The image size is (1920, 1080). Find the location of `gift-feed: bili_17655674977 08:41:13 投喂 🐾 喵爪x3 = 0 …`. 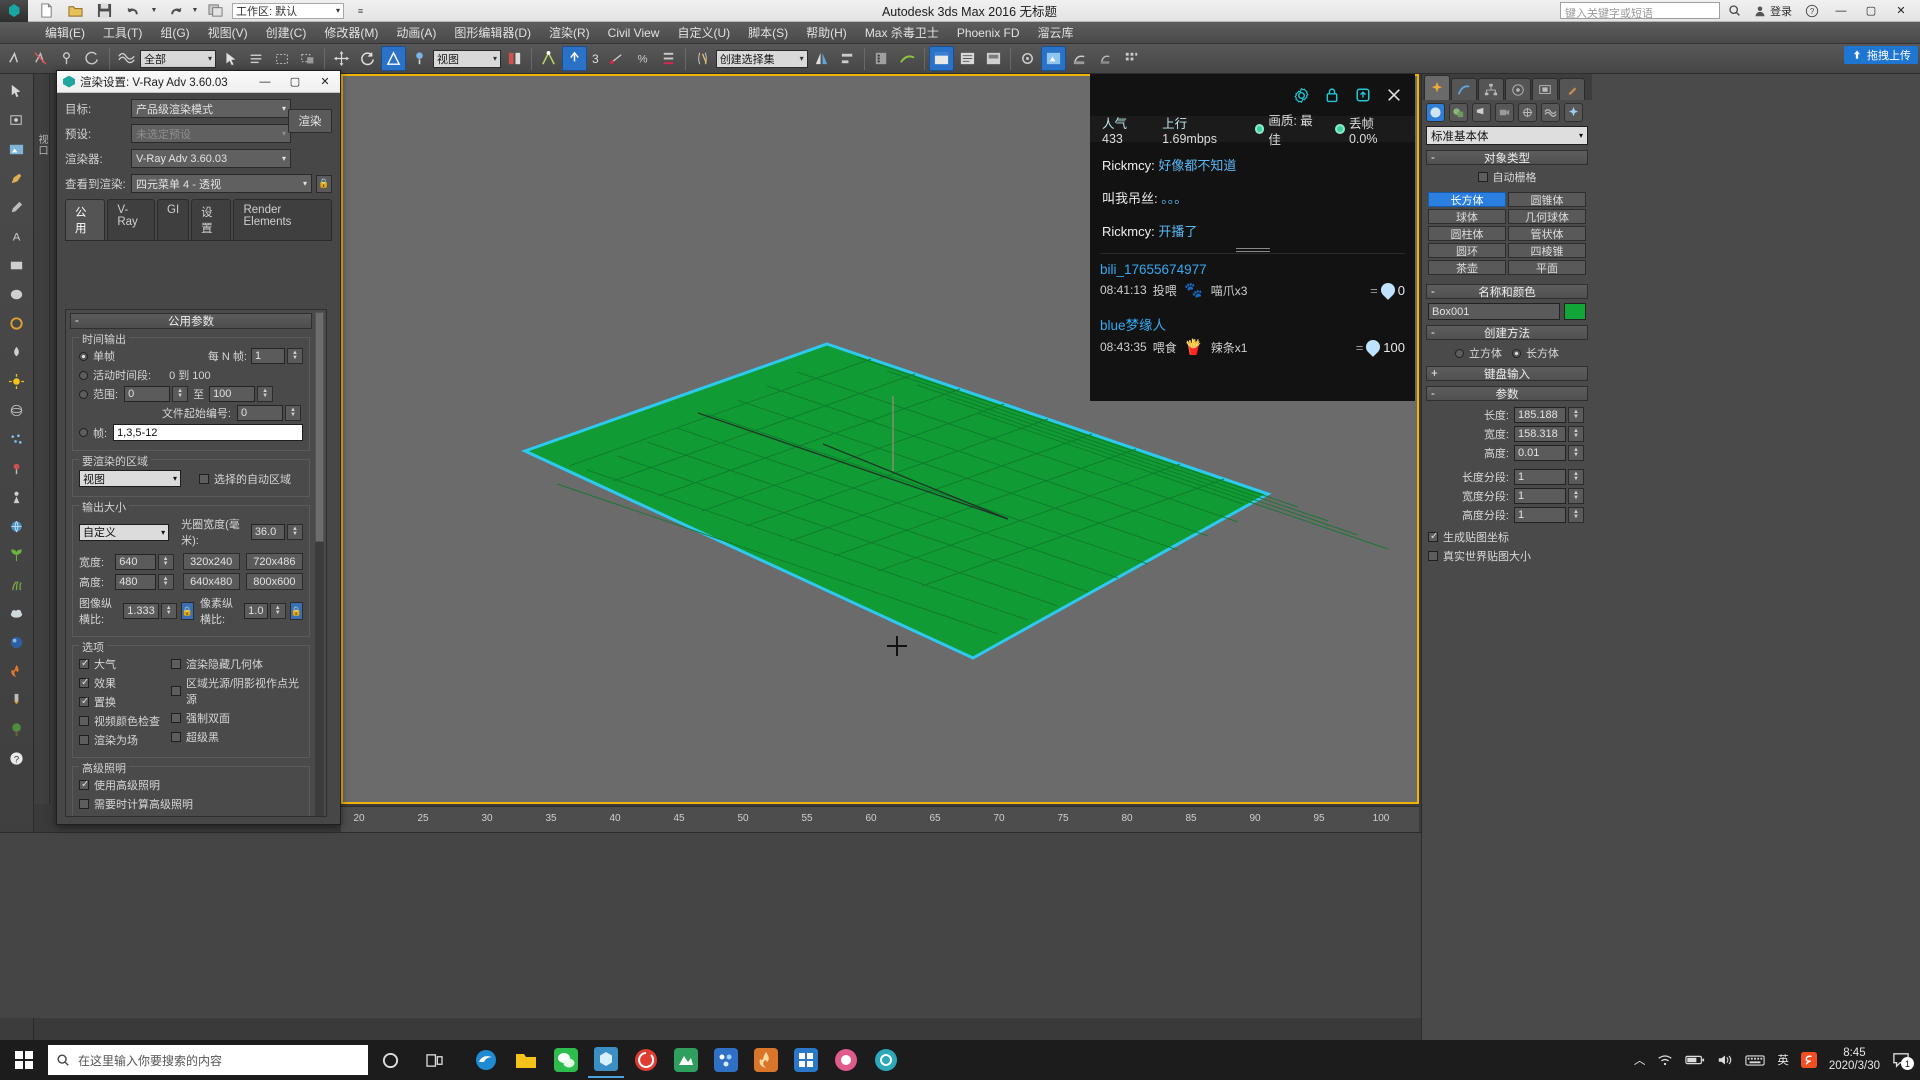

gift-feed: bili_17655674977 08:41:13 投喂 🐾 喵爪x3 = 0 … is located at coordinates (1252, 302).